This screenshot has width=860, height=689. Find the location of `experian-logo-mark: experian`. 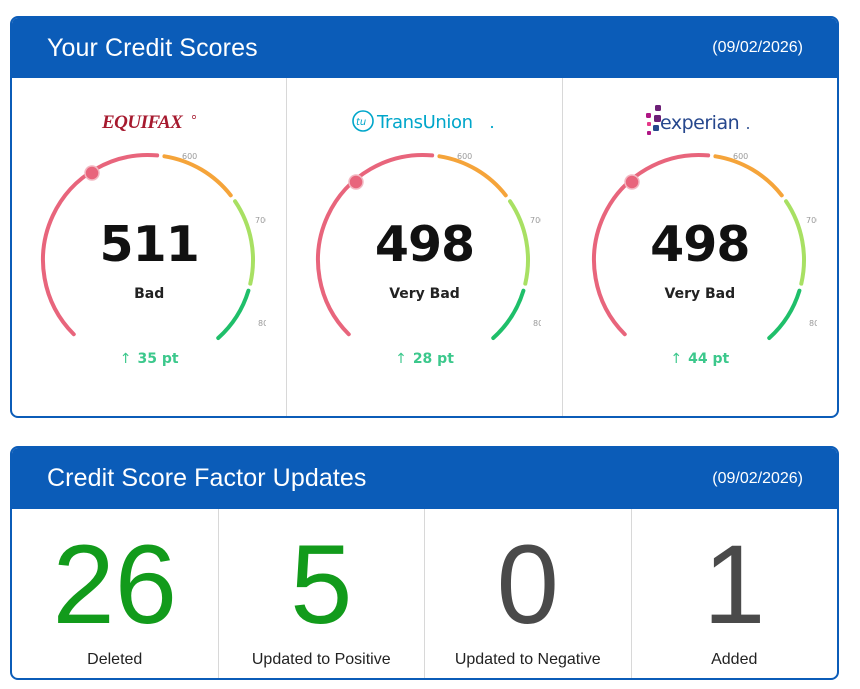

experian-logo-mark: experian is located at coordinates (697, 120).